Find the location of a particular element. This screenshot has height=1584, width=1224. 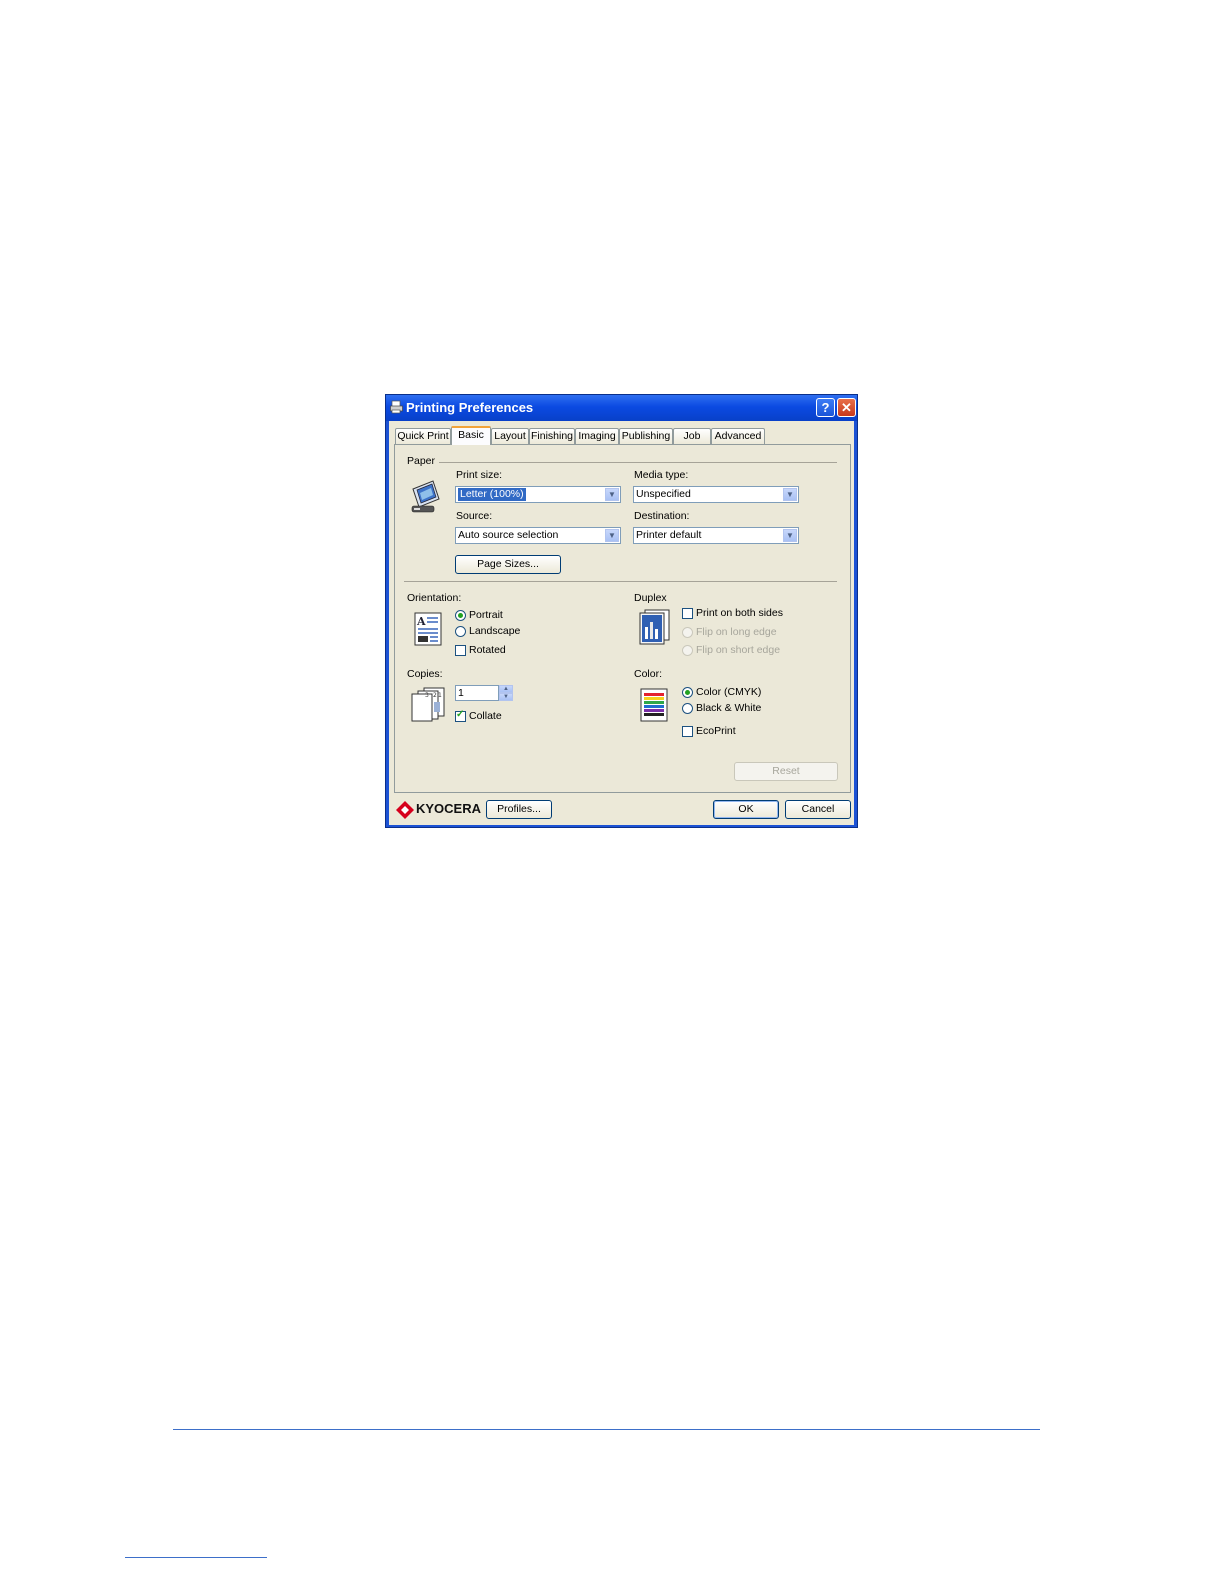

paper-group-label: Paper is located at coordinates (421, 461).